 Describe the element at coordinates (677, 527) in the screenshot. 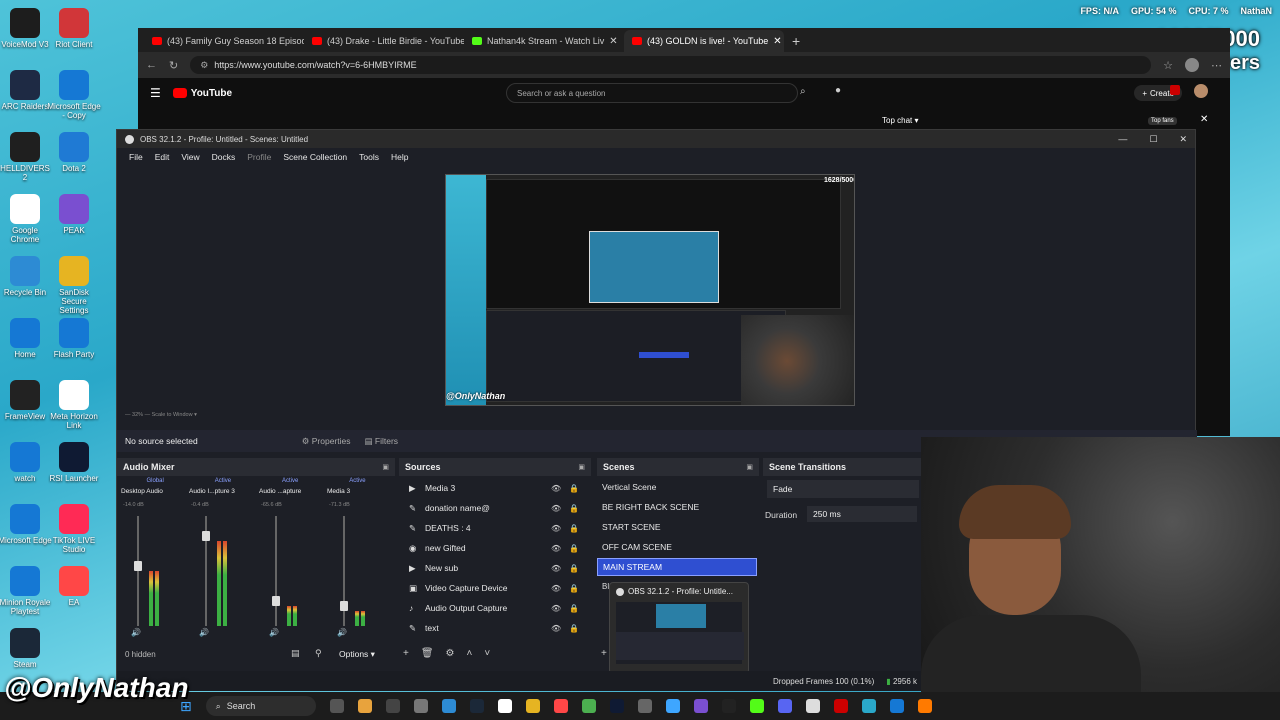

I see `scene-row: START SCENE` at that location.